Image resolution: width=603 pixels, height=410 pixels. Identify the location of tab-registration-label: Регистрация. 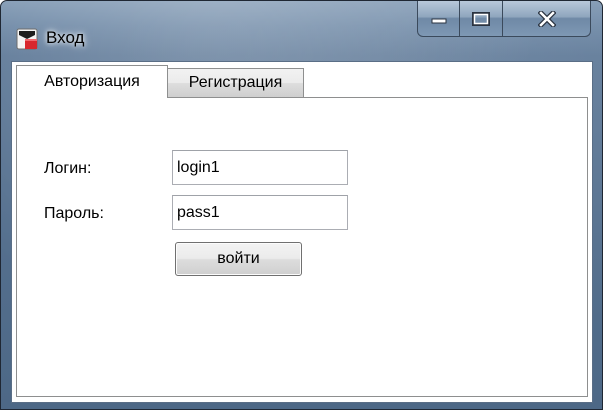
(235, 82).